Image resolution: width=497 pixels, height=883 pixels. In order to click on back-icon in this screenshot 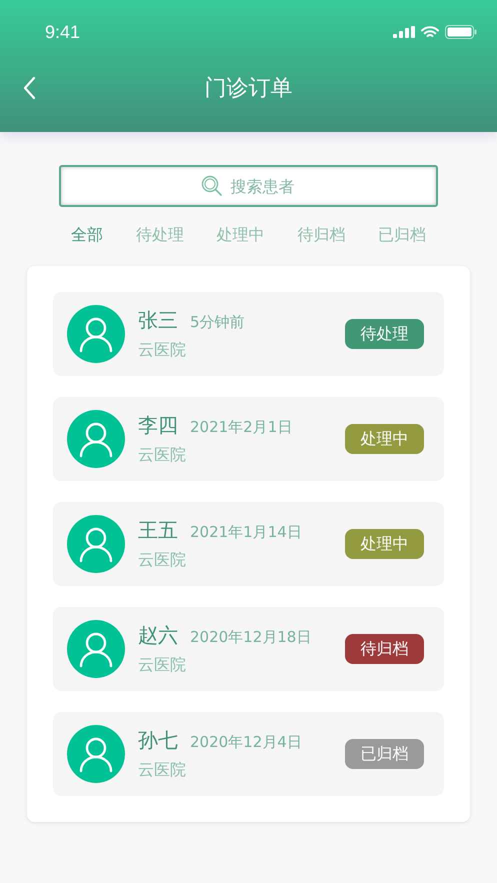, I will do `click(29, 88)`.